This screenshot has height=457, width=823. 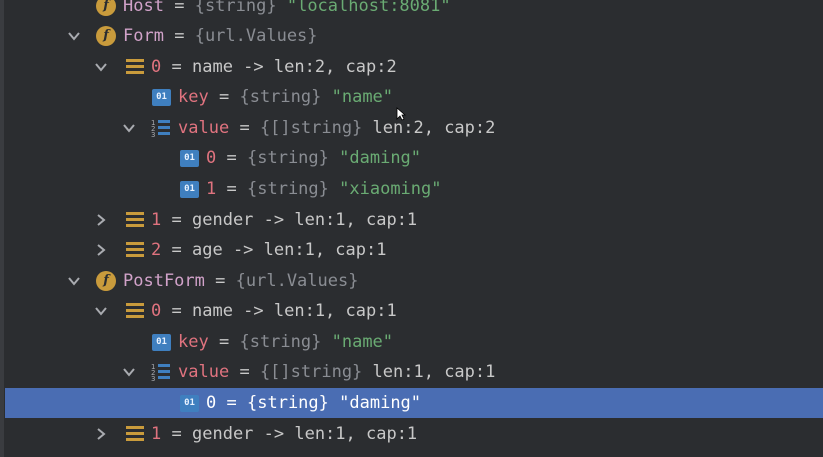 I want to click on tree-row-value: 1 2 3 value = {[]string} len:1, cap:1, so click(x=411, y=372).